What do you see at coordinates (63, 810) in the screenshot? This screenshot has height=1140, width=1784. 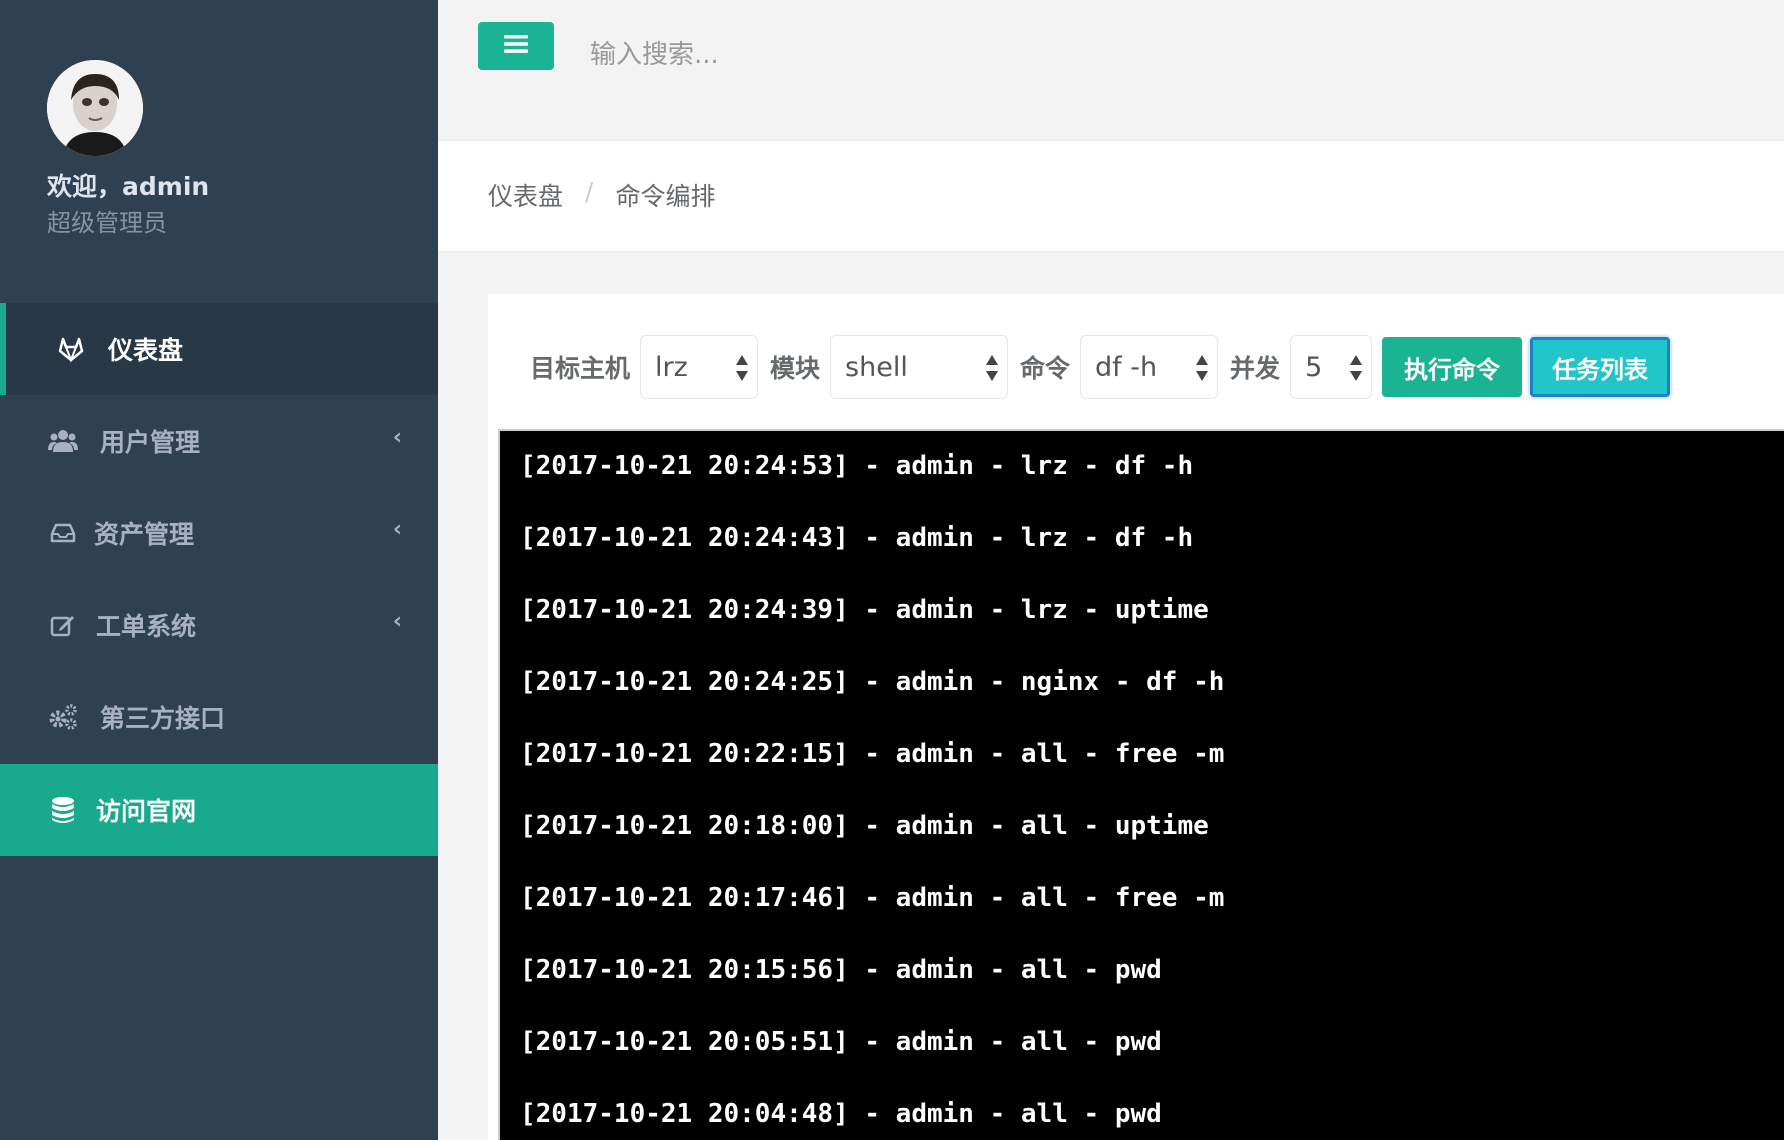 I see `database-icon` at bounding box center [63, 810].